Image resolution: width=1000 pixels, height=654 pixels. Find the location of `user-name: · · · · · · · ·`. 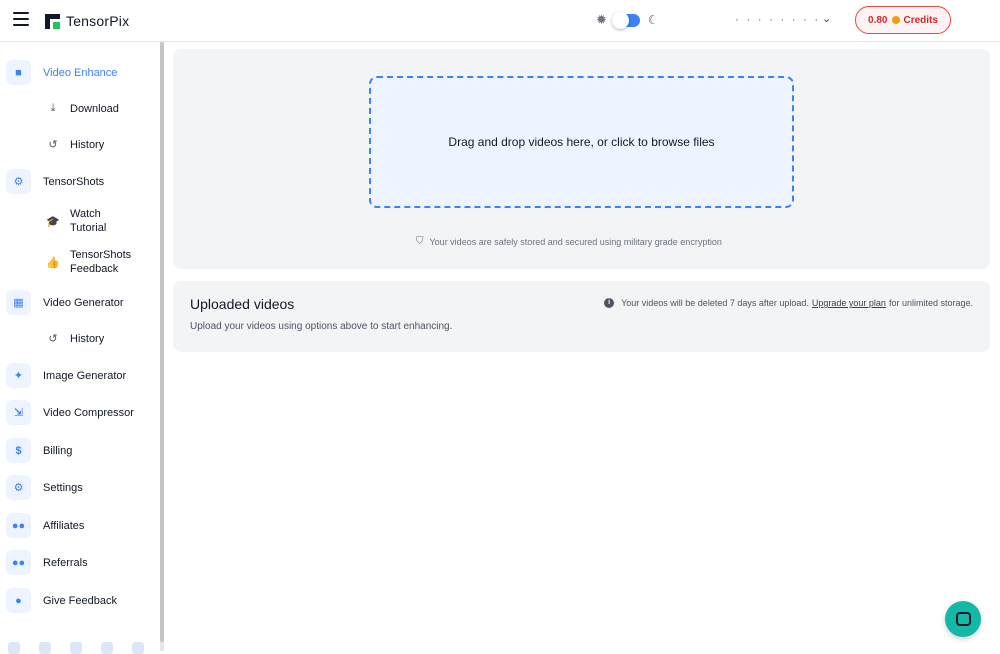

user-name: · · · · · · · · is located at coordinates (777, 19).